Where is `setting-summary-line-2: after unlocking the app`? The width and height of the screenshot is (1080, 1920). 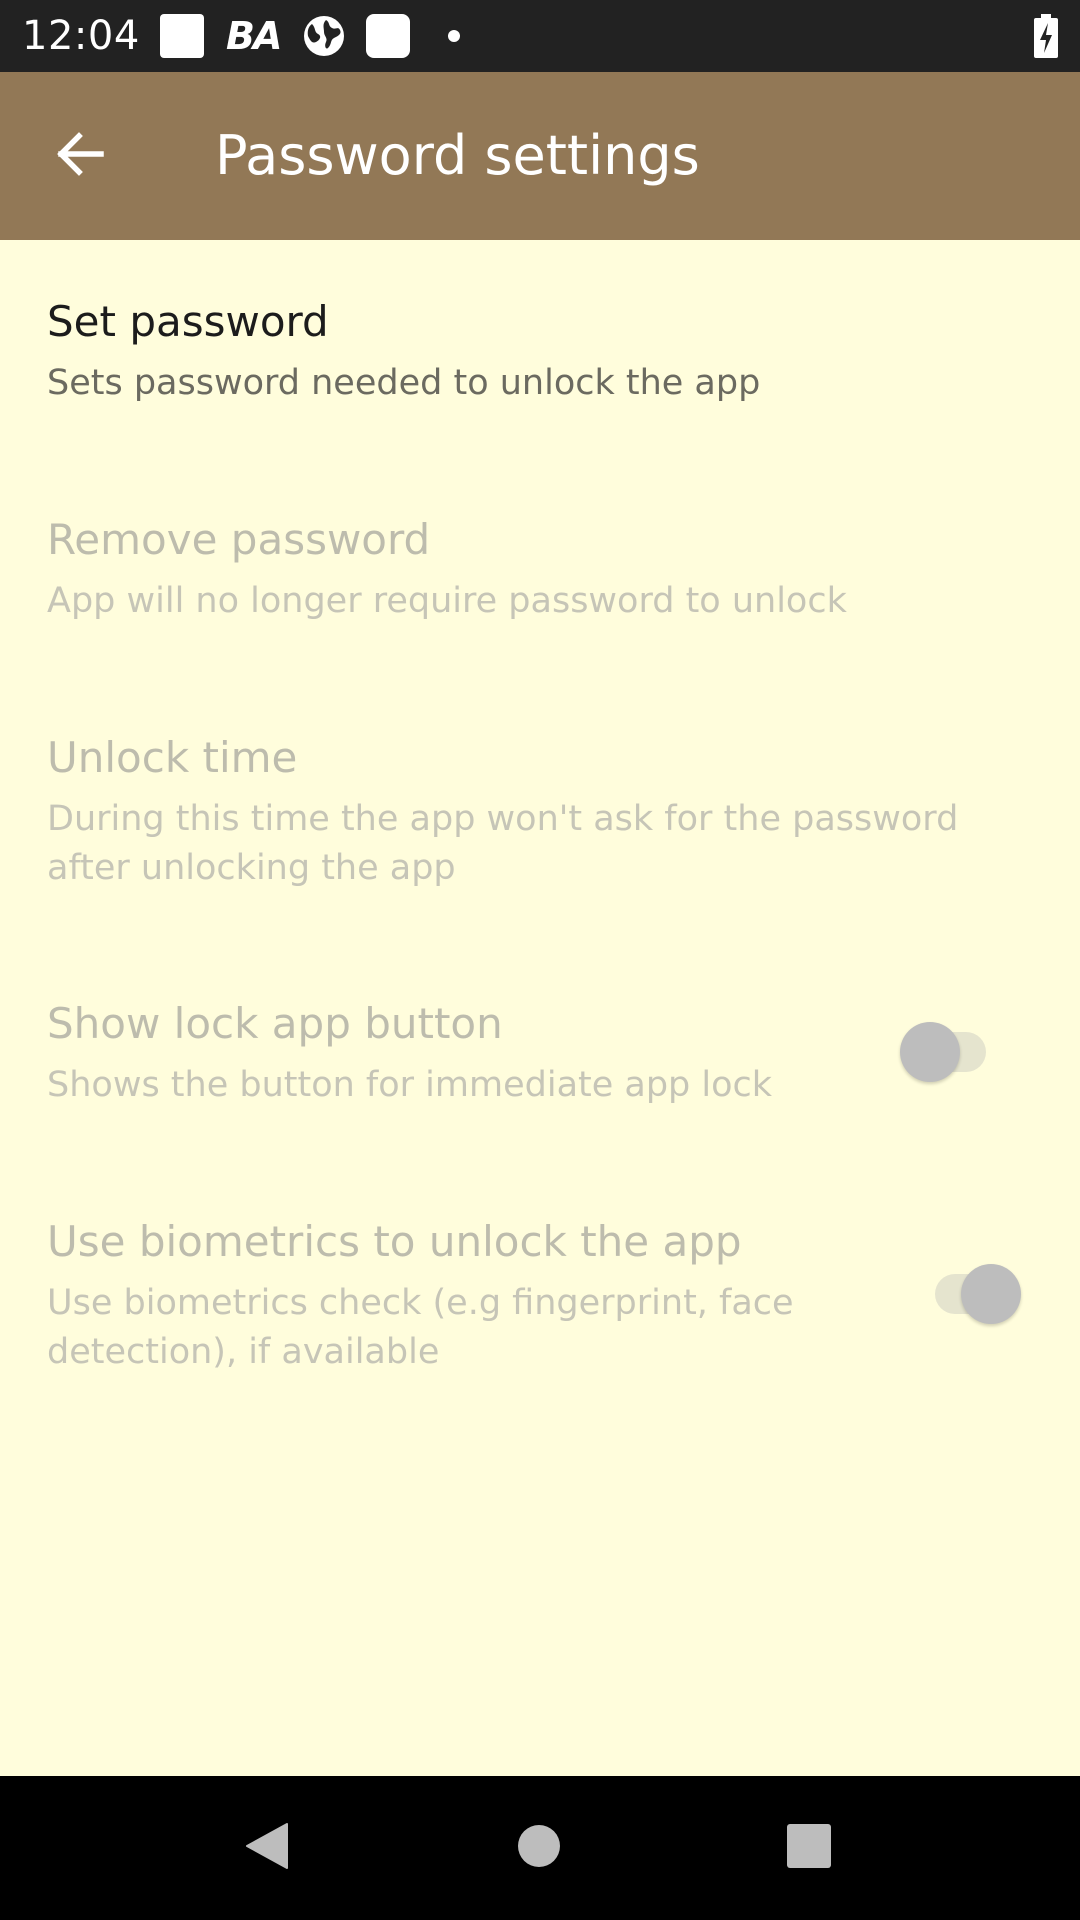 setting-summary-line-2: after unlocking the app is located at coordinates (251, 868).